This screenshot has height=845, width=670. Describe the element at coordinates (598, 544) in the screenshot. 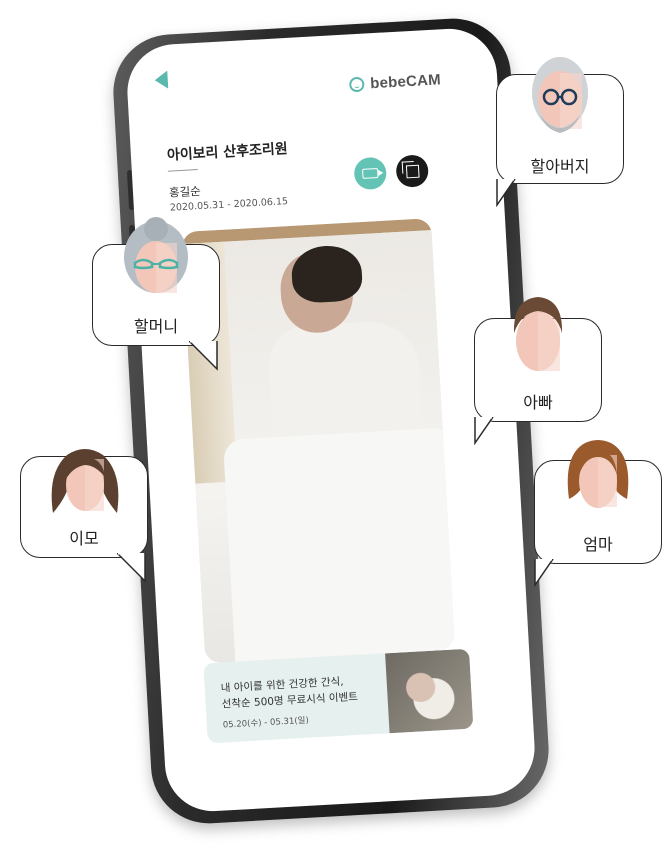

I see `mom-label: 엄마` at that location.